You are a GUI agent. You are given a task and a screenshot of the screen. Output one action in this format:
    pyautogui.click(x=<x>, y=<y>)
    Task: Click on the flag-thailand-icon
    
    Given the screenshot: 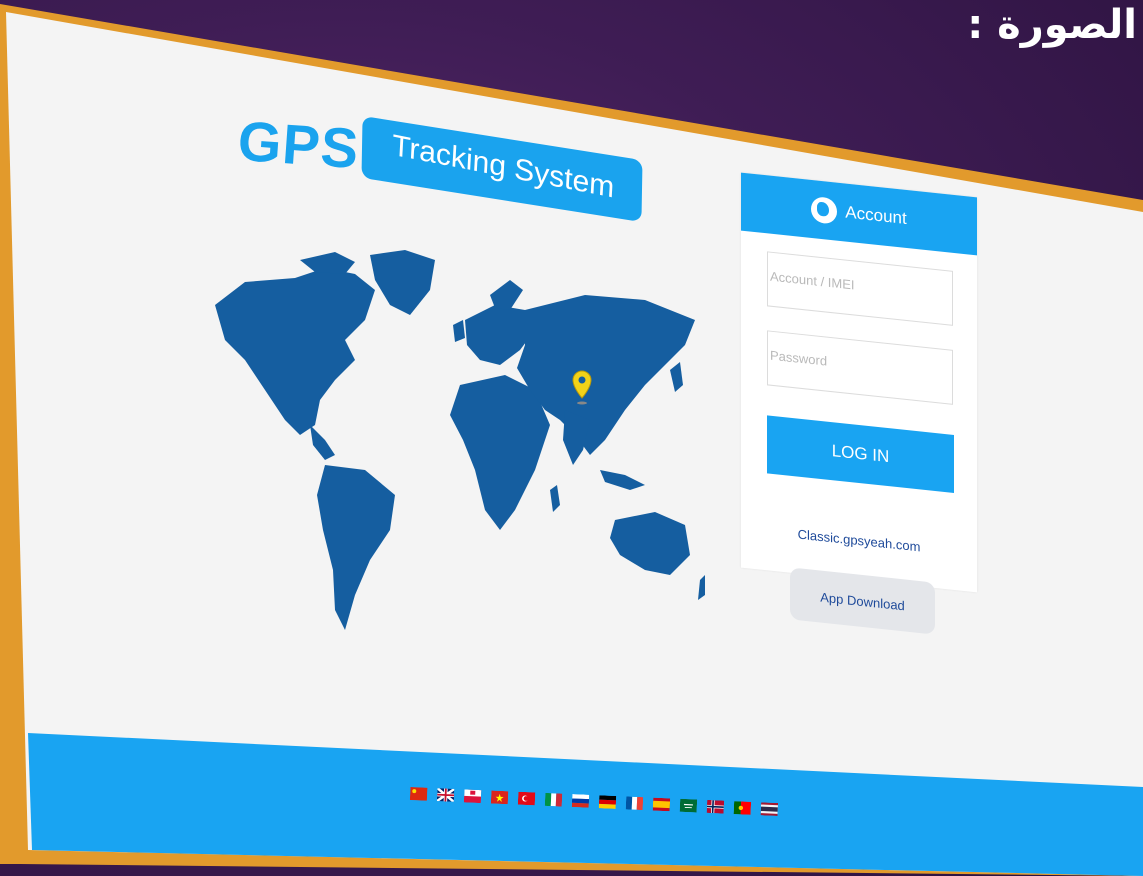 What is the action you would take?
    pyautogui.click(x=769, y=809)
    